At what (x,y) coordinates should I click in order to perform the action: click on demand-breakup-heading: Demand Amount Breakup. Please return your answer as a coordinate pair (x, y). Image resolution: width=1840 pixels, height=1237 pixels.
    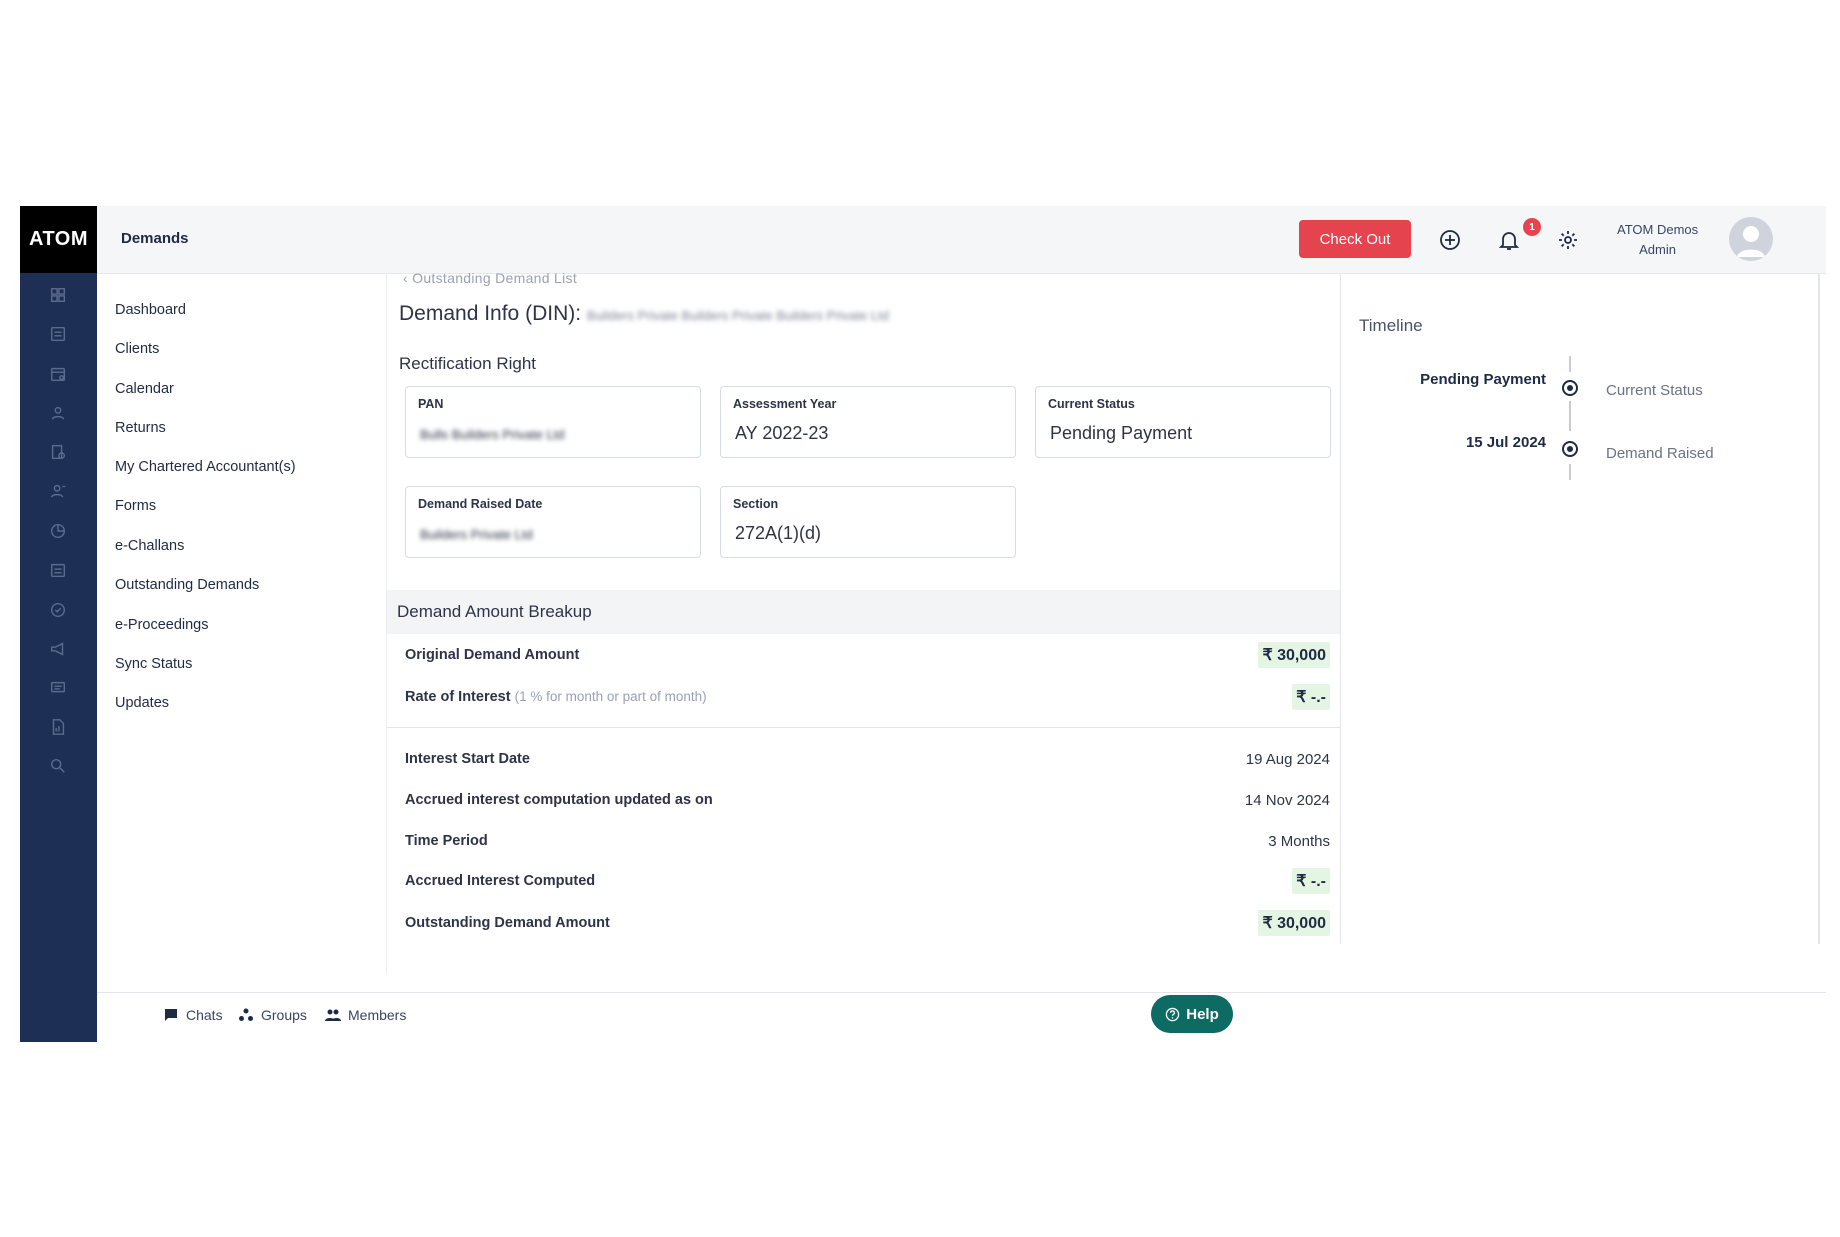
    Looking at the image, I should click on (863, 612).